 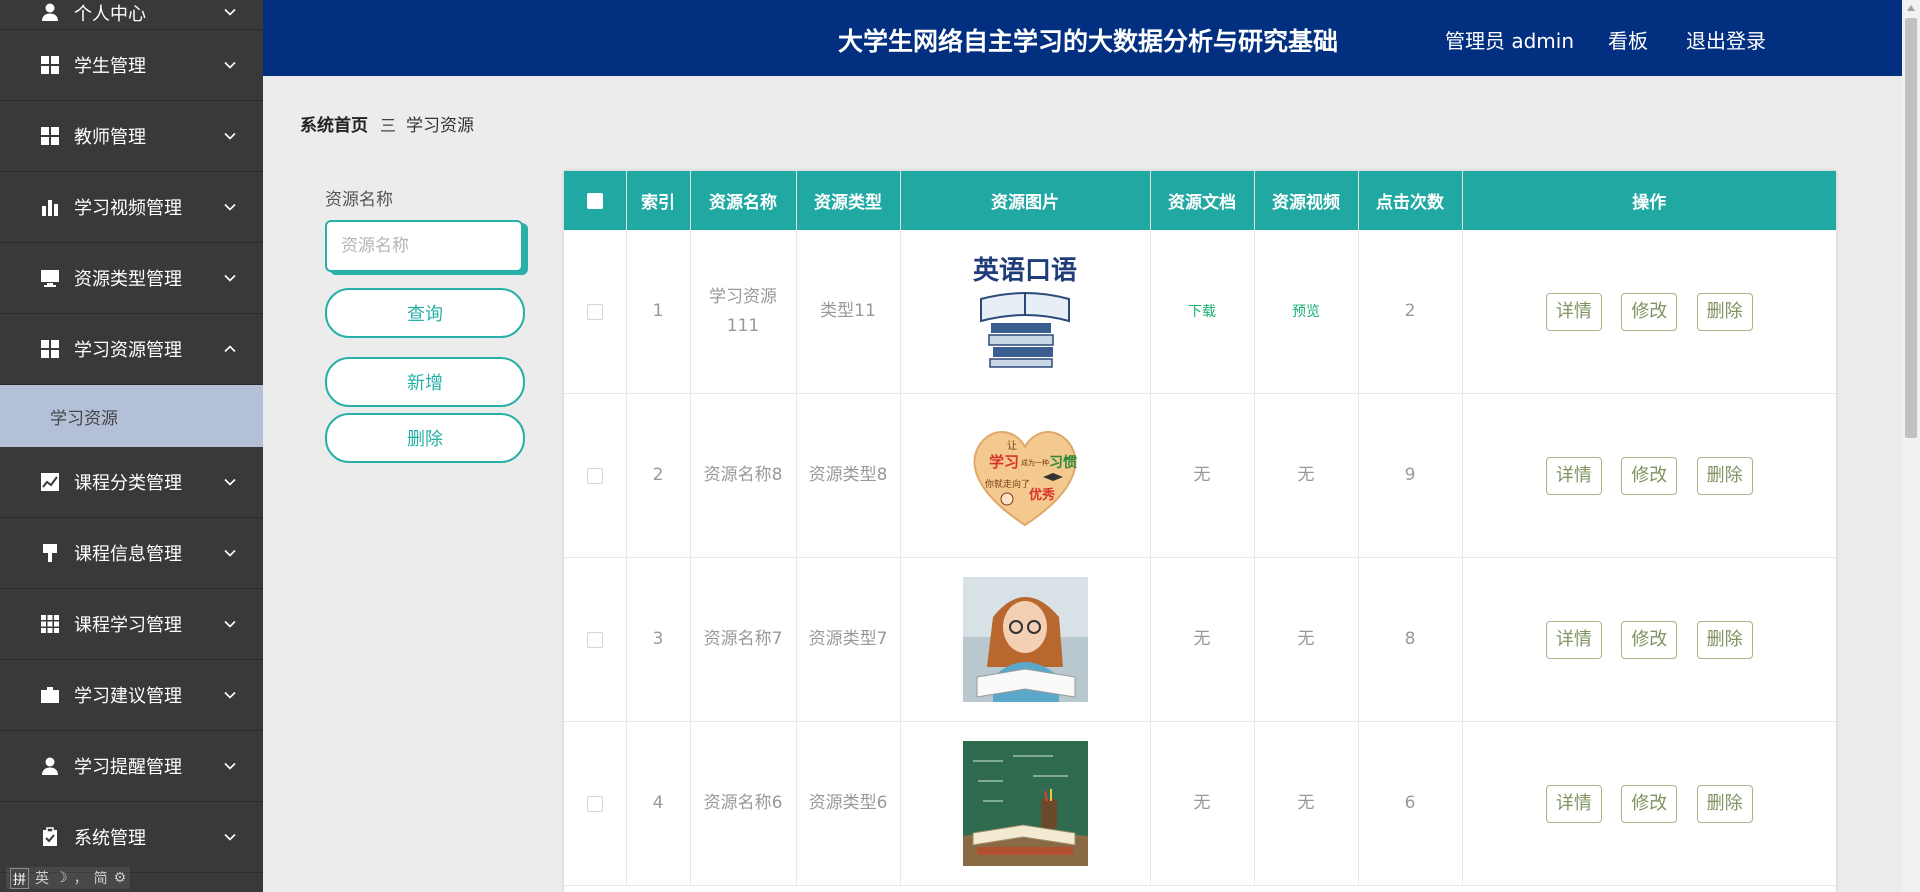 I want to click on resource-image-english-books: 英语口语, so click(x=1025, y=311).